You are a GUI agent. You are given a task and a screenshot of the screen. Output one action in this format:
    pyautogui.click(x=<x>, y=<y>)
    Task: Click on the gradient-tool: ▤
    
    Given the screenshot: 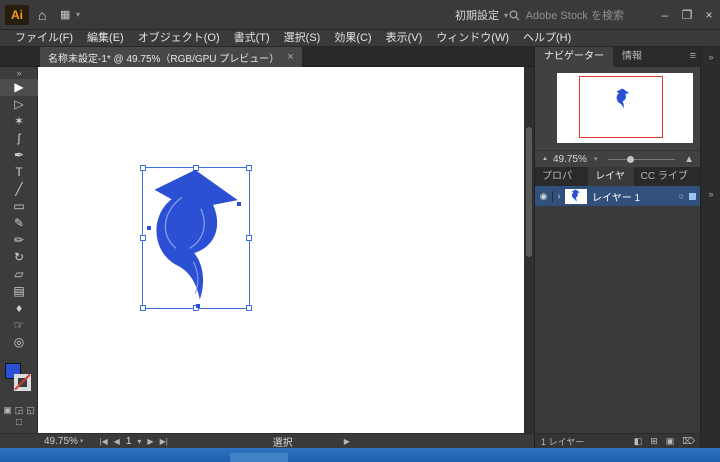 What is the action you would take?
    pyautogui.click(x=19, y=291)
    